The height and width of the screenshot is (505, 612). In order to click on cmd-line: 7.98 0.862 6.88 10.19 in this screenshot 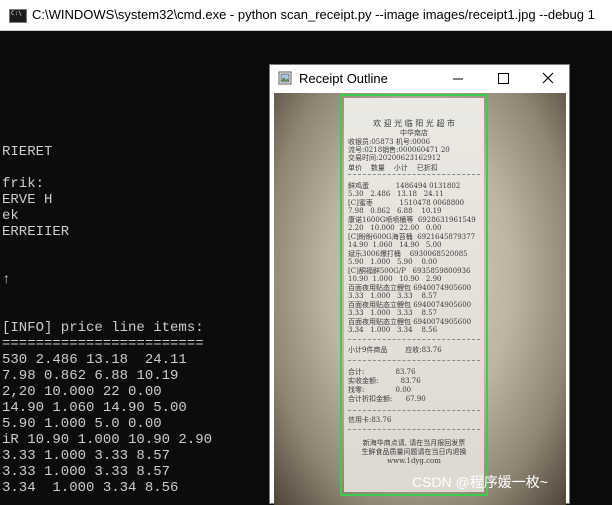, I will do `click(90, 376)`.